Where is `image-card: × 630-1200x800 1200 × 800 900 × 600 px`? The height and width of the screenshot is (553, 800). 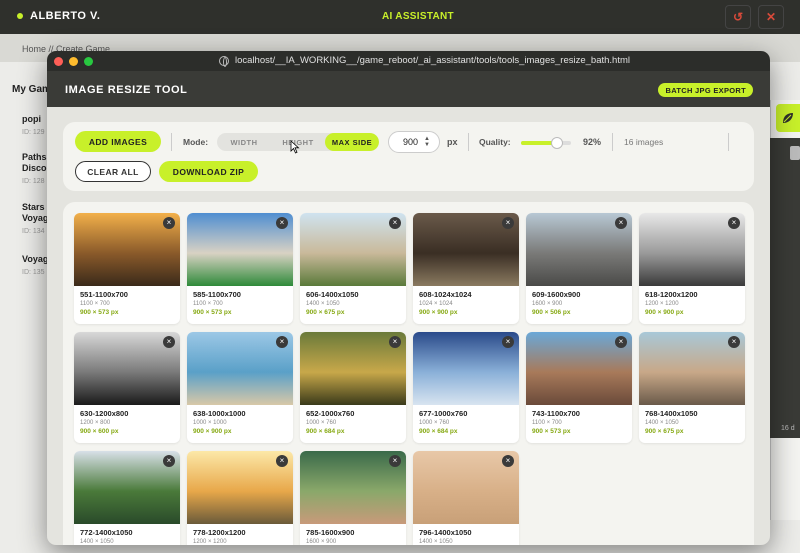 image-card: × 630-1200x800 1200 × 800 900 × 600 px is located at coordinates (127, 387).